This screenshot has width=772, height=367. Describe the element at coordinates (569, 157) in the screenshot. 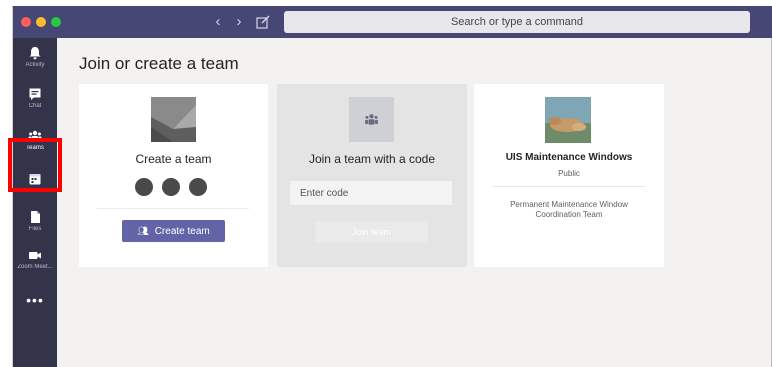

I see `team-name: UIS Maintenance Windows` at that location.